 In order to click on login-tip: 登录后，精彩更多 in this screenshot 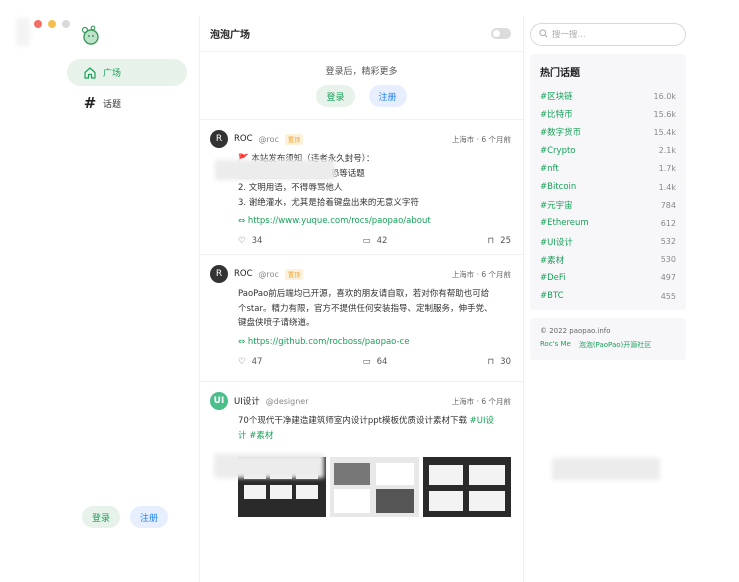, I will do `click(361, 72)`.